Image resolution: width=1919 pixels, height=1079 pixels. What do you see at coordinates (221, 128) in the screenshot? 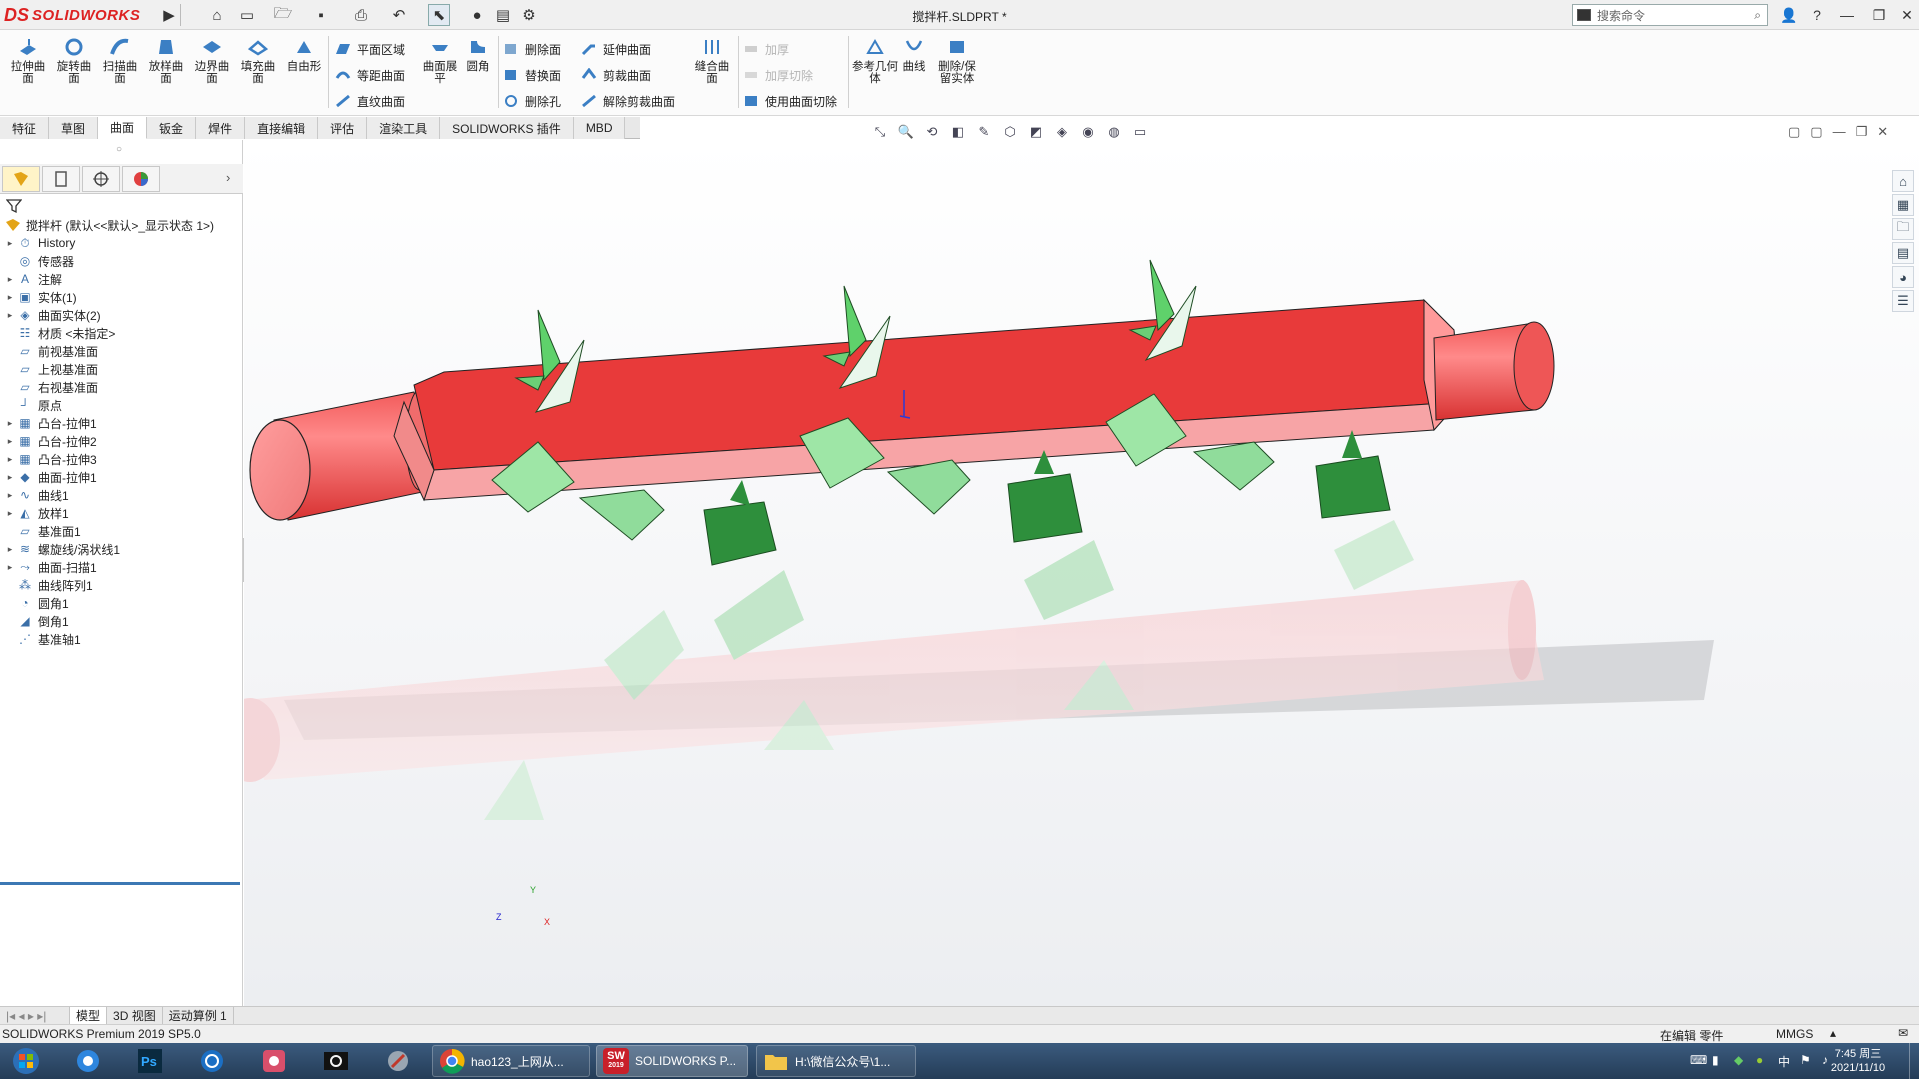
I see `tab-weldments: 焊件` at bounding box center [221, 128].